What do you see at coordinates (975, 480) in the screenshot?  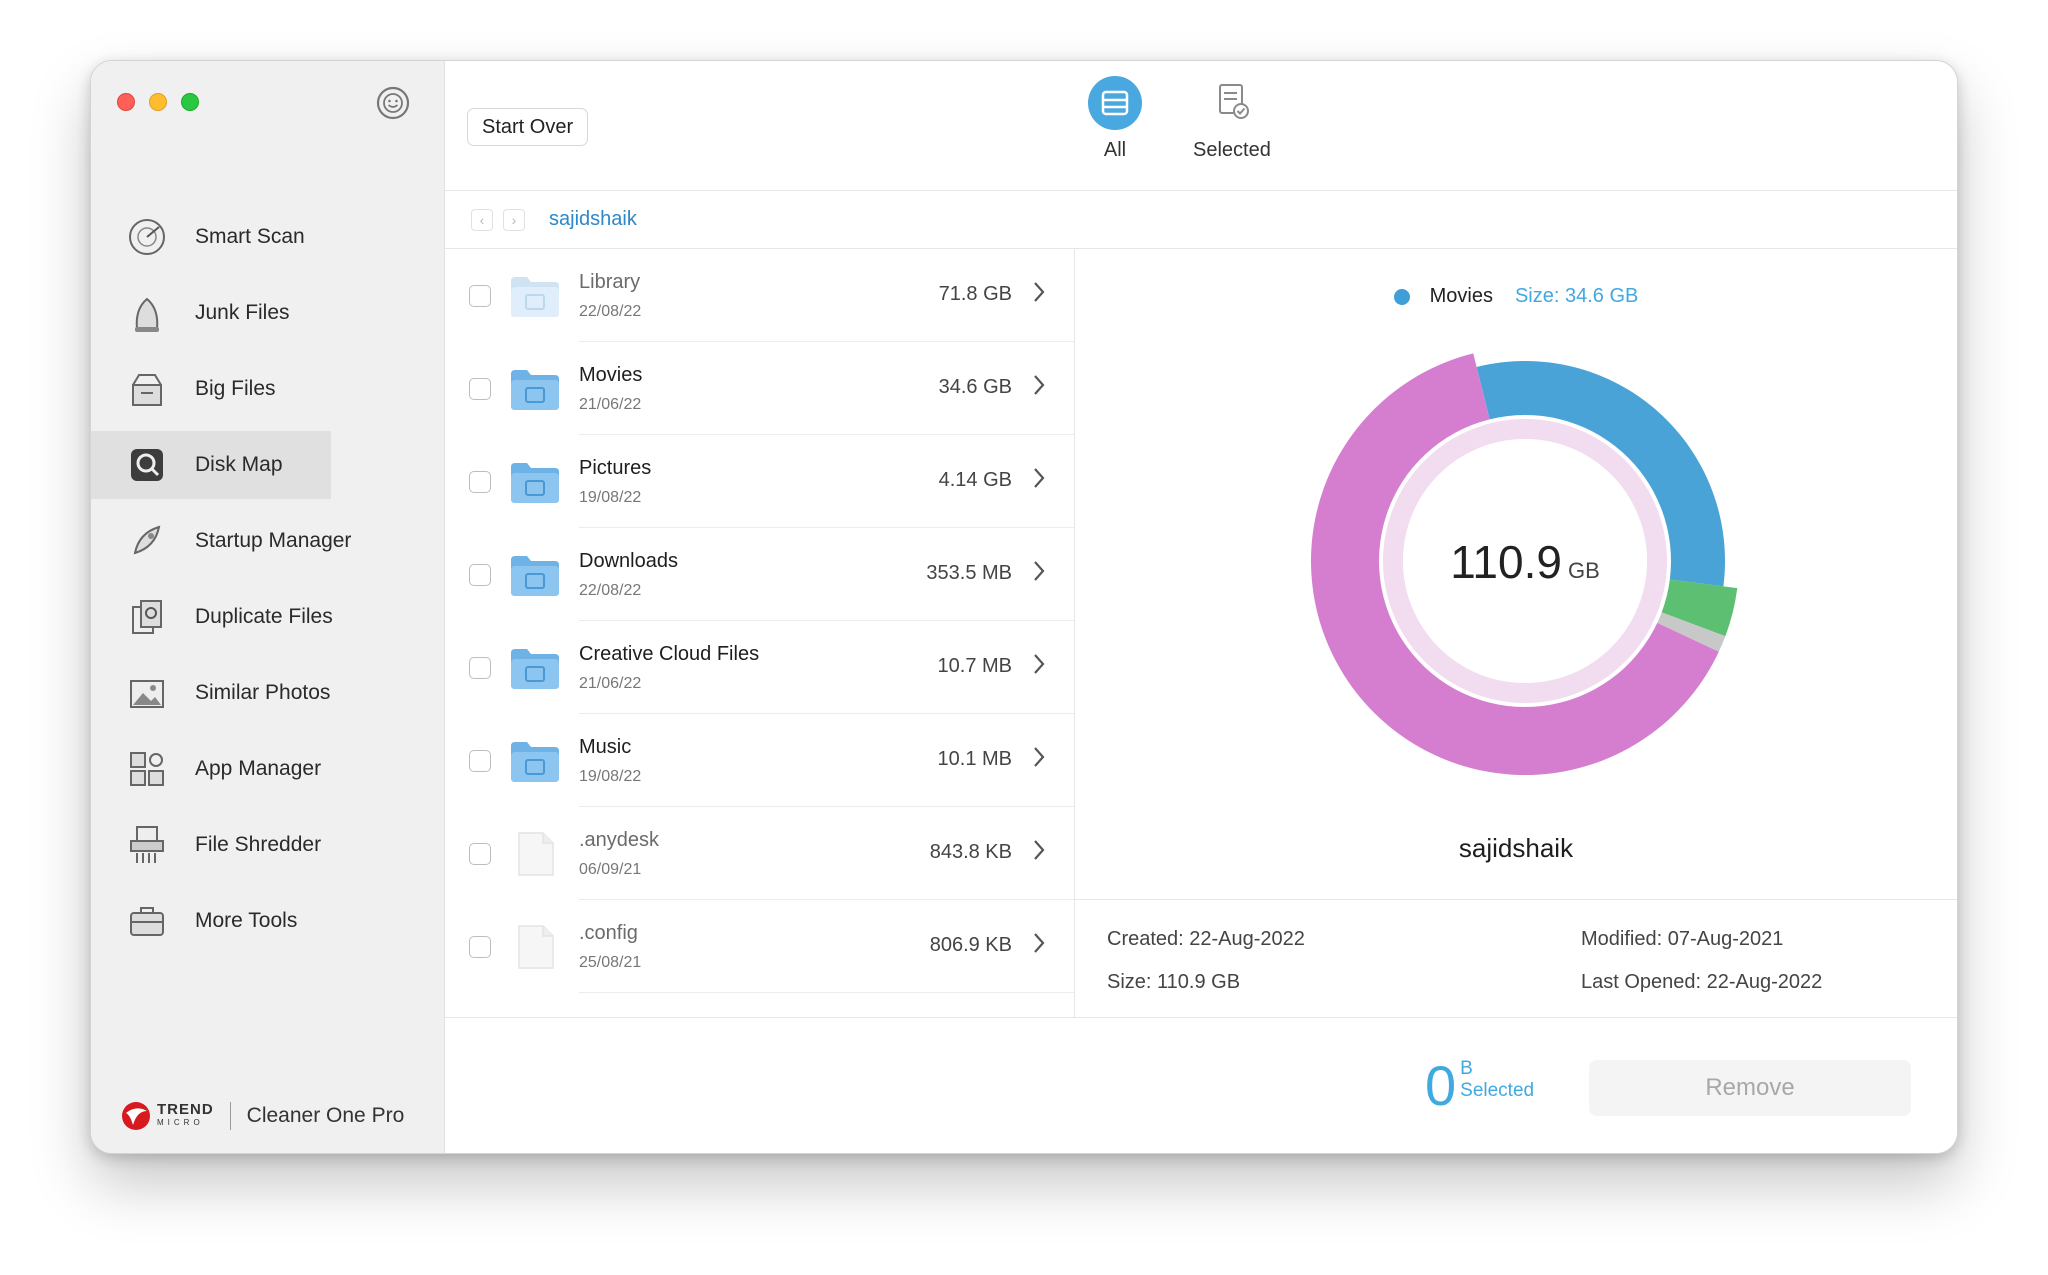 I see `file-size: 4.14 GB` at bounding box center [975, 480].